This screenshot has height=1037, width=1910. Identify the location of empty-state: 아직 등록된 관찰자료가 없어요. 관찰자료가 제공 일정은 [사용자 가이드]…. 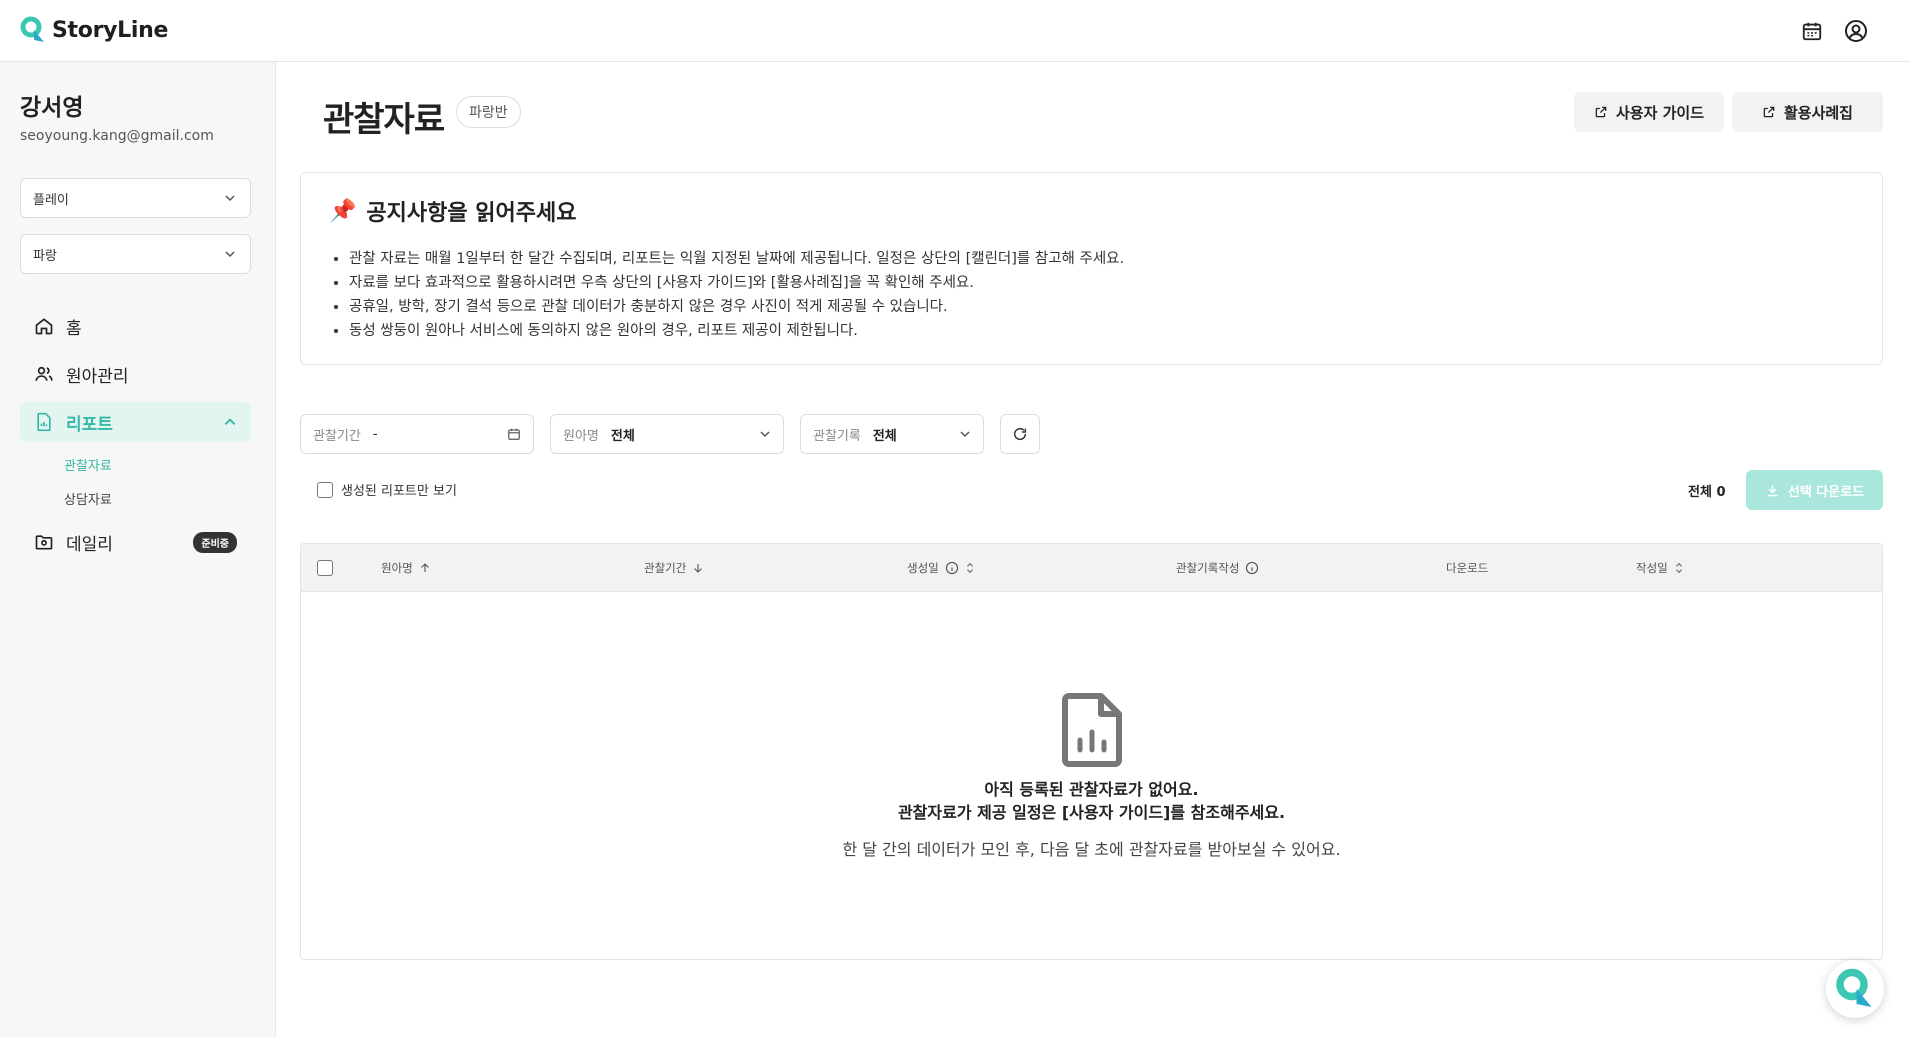
(1091, 776).